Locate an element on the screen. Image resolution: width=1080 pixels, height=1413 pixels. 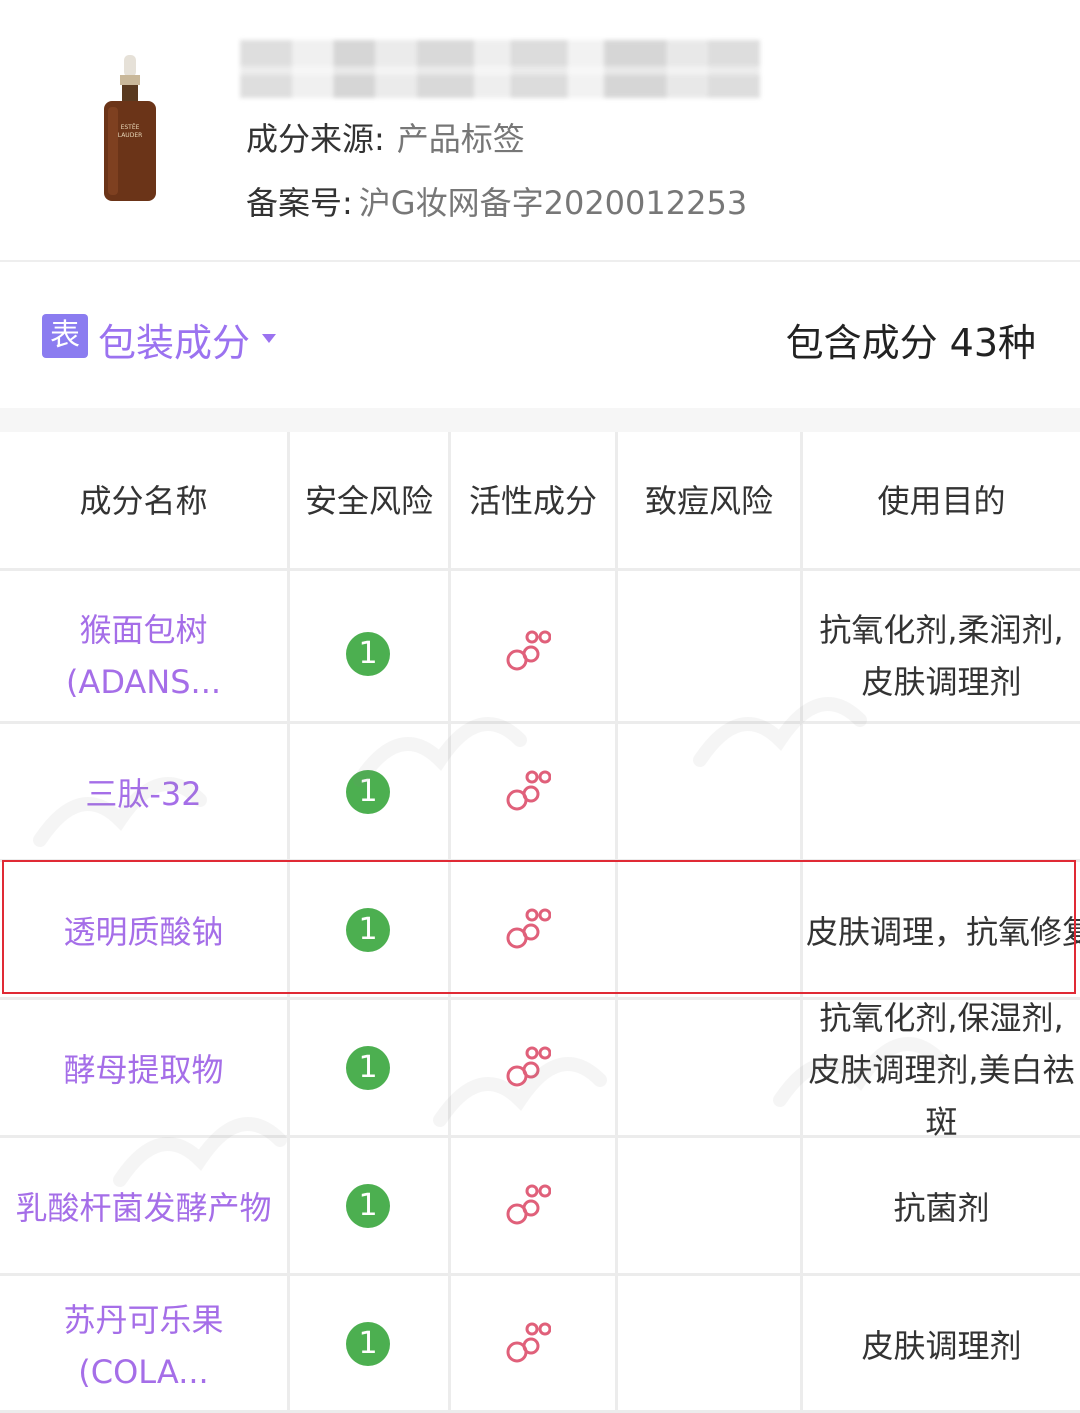
product-bottle-image: ESTĒE LAUDER is located at coordinates (130, 128).